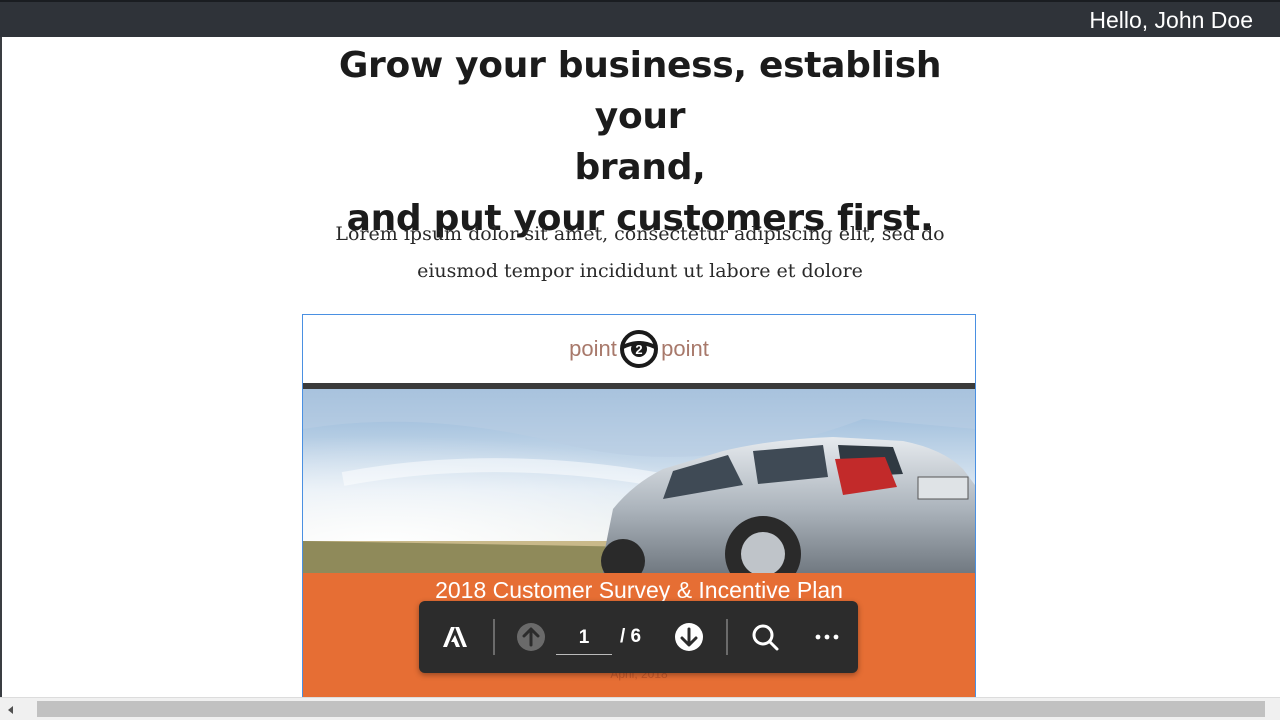  What do you see at coordinates (640, 167) in the screenshot?
I see `headline-line-2: brand,` at bounding box center [640, 167].